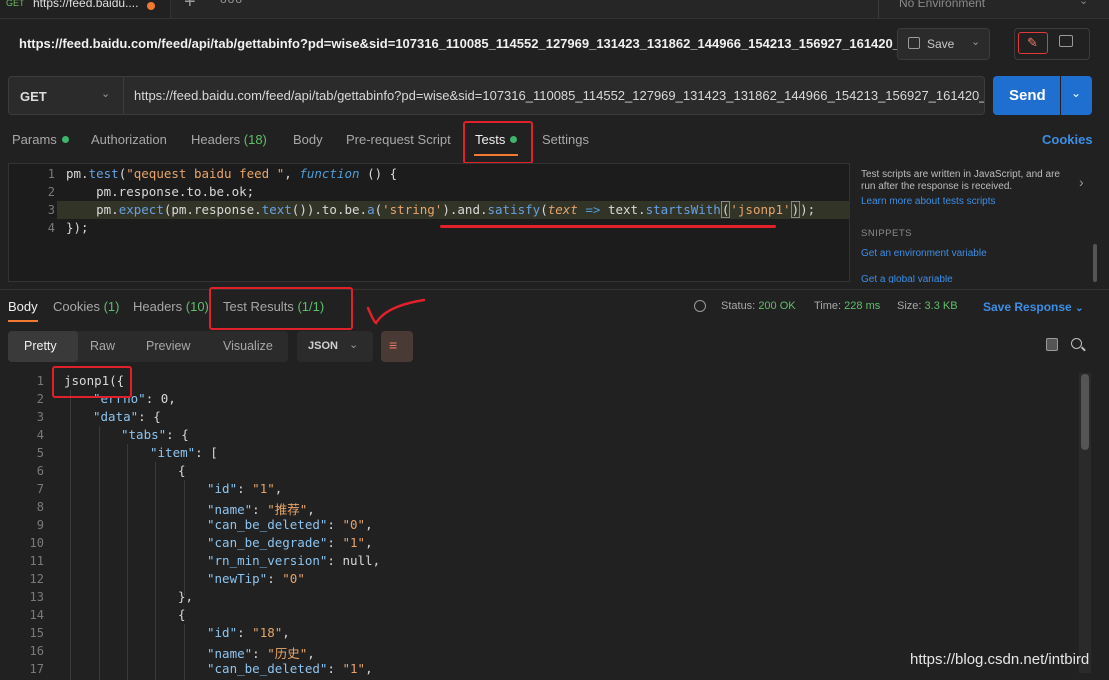  What do you see at coordinates (36, 669) in the screenshot?
I see `line-number: 17` at bounding box center [36, 669].